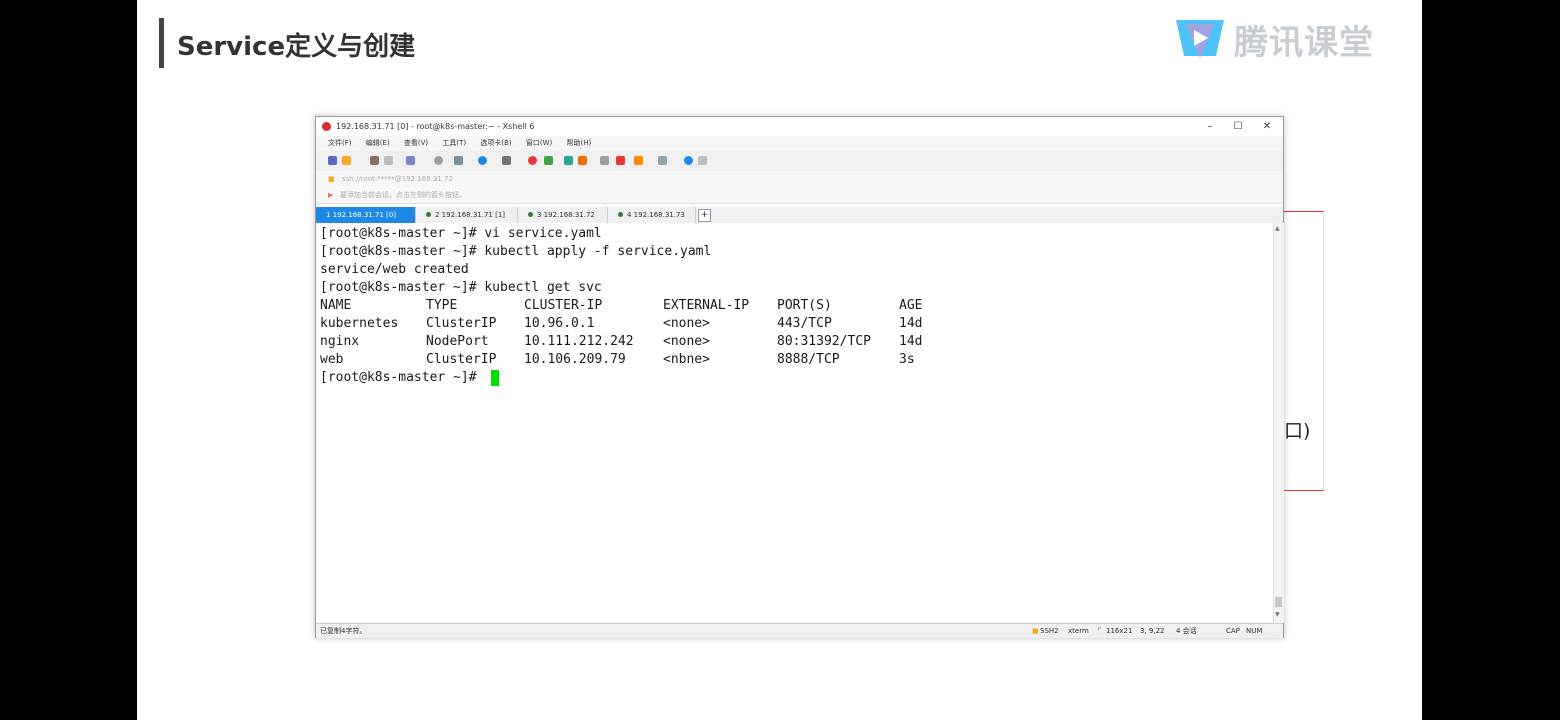 Image resolution: width=1560 pixels, height=720 pixels. What do you see at coordinates (1233, 631) in the screenshot?
I see `status-caps: CAP` at bounding box center [1233, 631].